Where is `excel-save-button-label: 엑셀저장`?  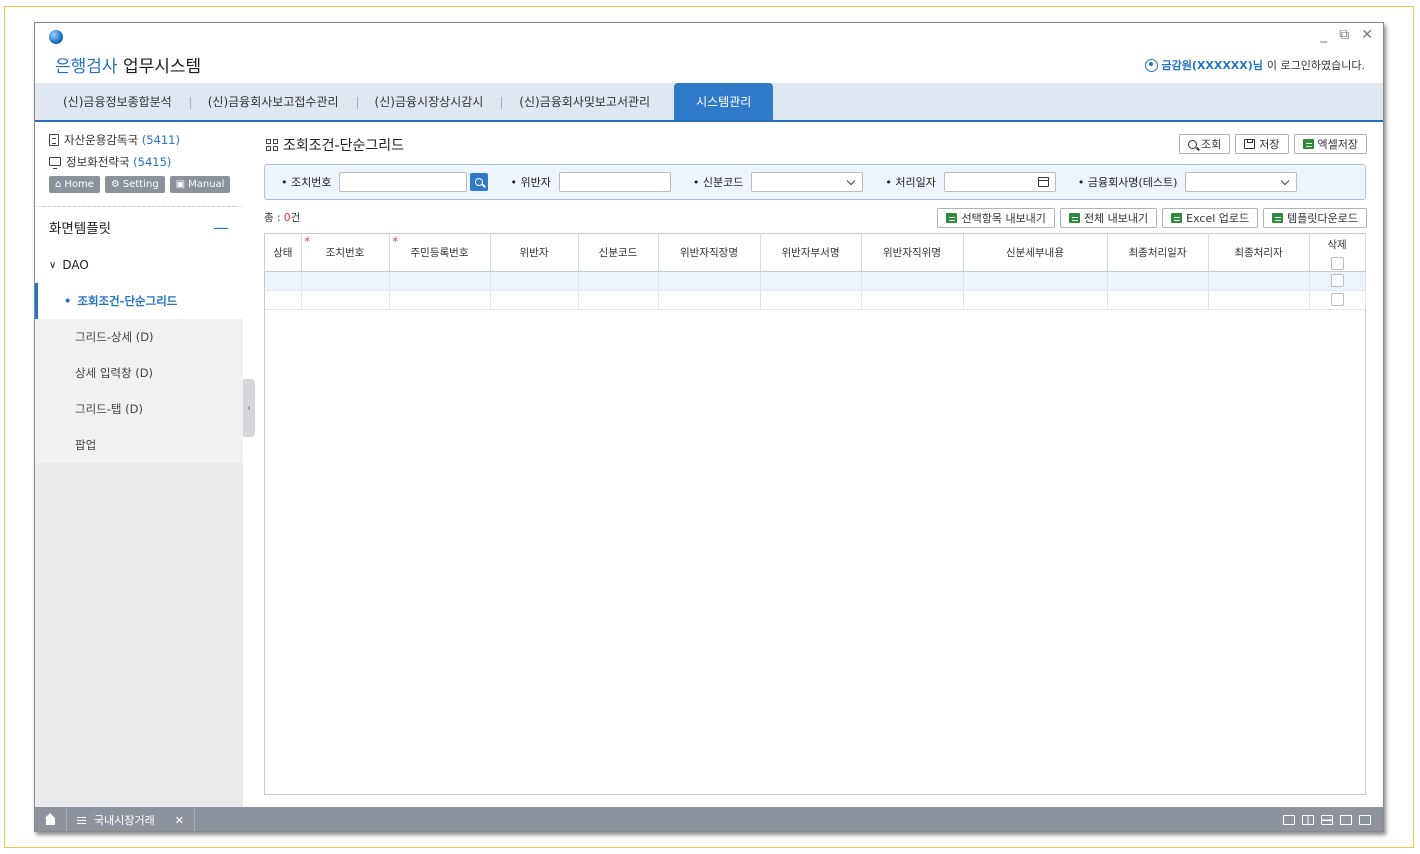 excel-save-button-label: 엑셀저장 is located at coordinates (1337, 144).